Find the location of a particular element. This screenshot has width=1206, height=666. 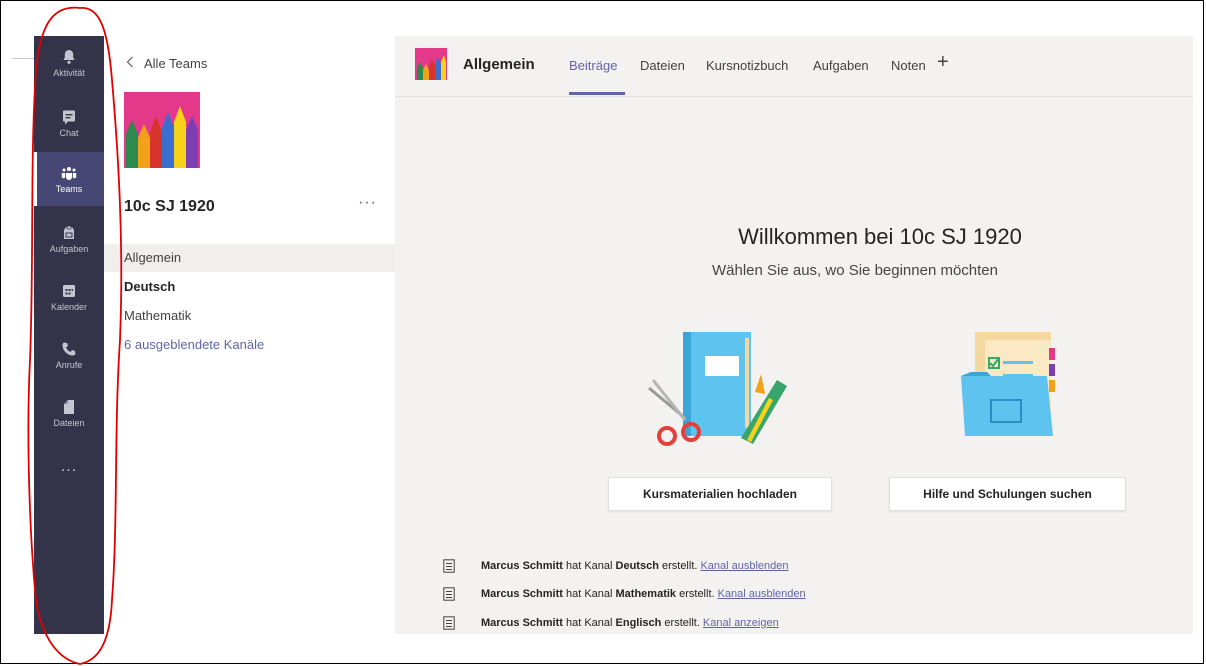

annotation-stroke is located at coordinates (75, 335).